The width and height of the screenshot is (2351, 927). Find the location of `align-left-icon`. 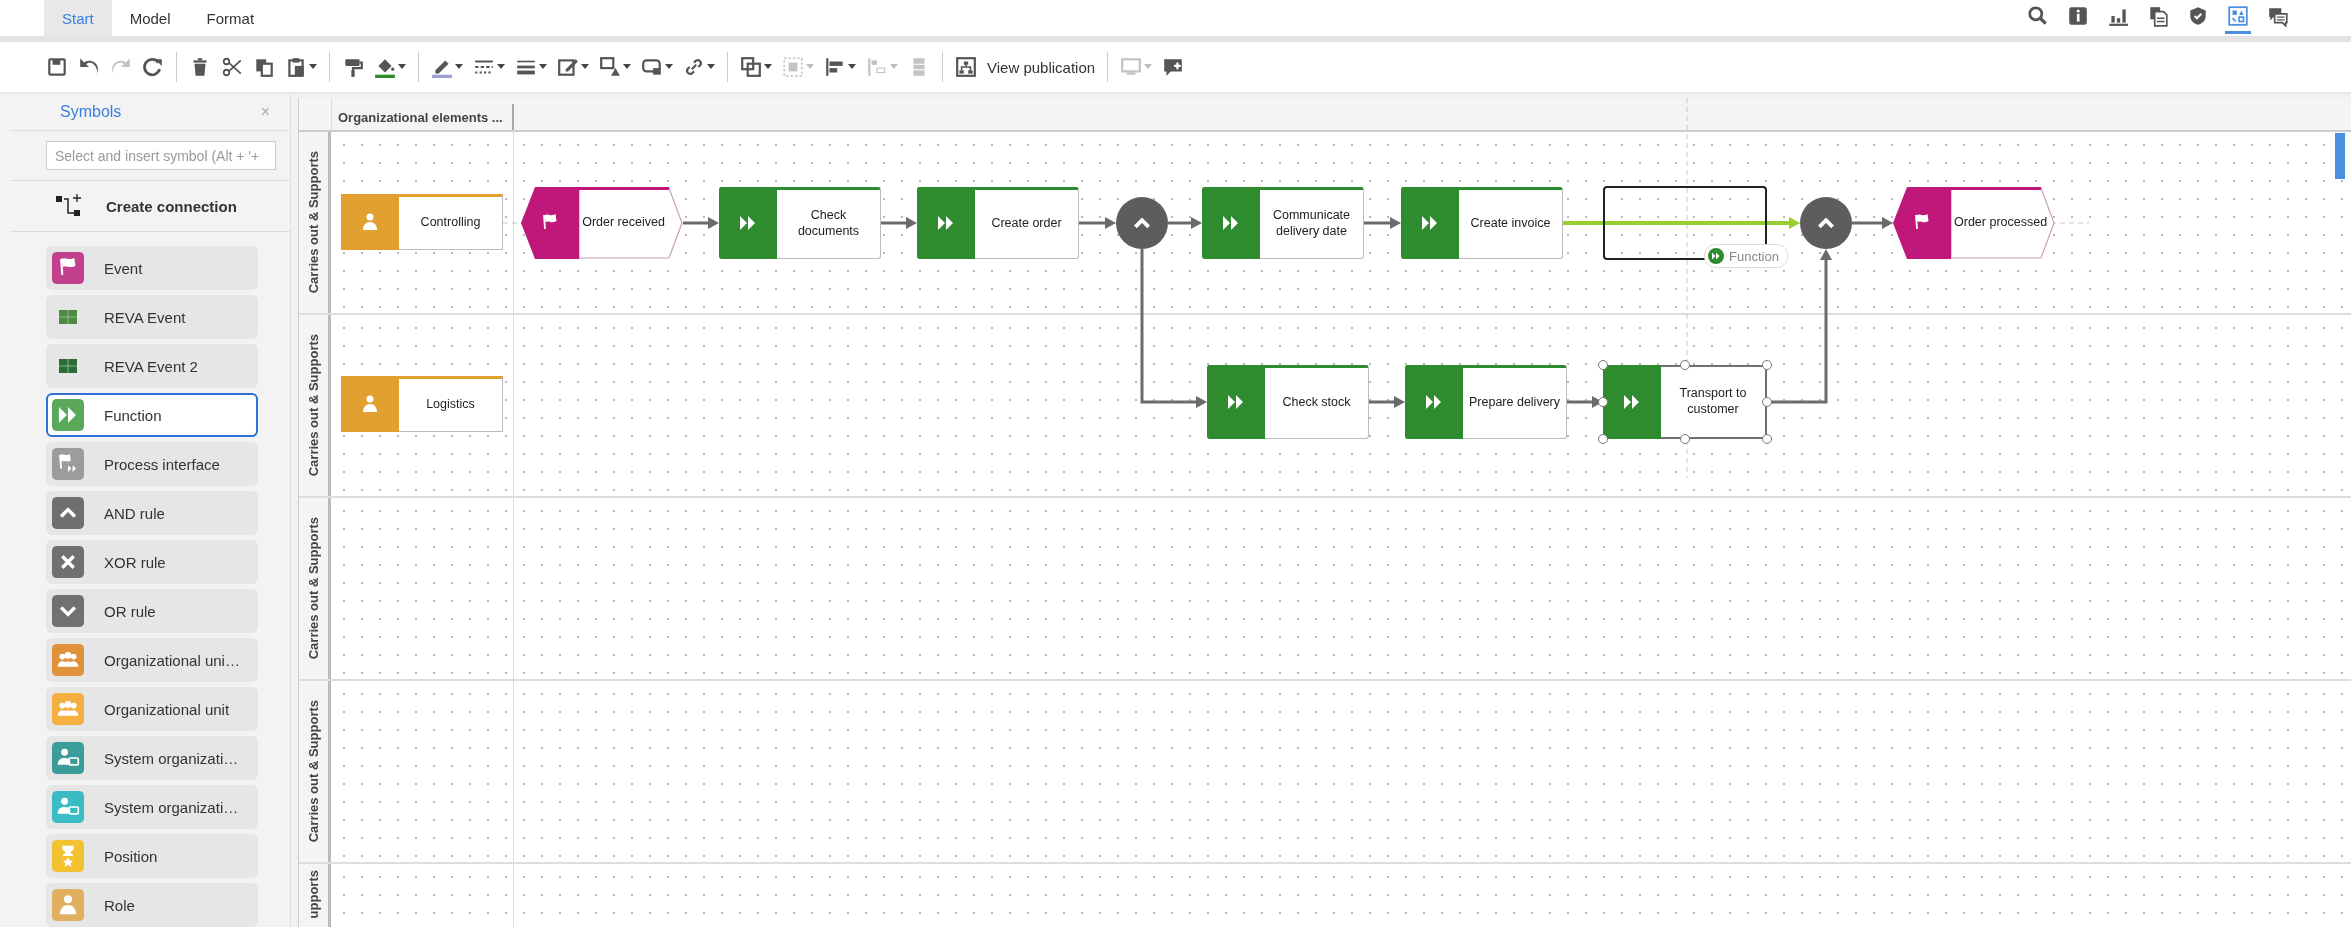

align-left-icon is located at coordinates (835, 67).